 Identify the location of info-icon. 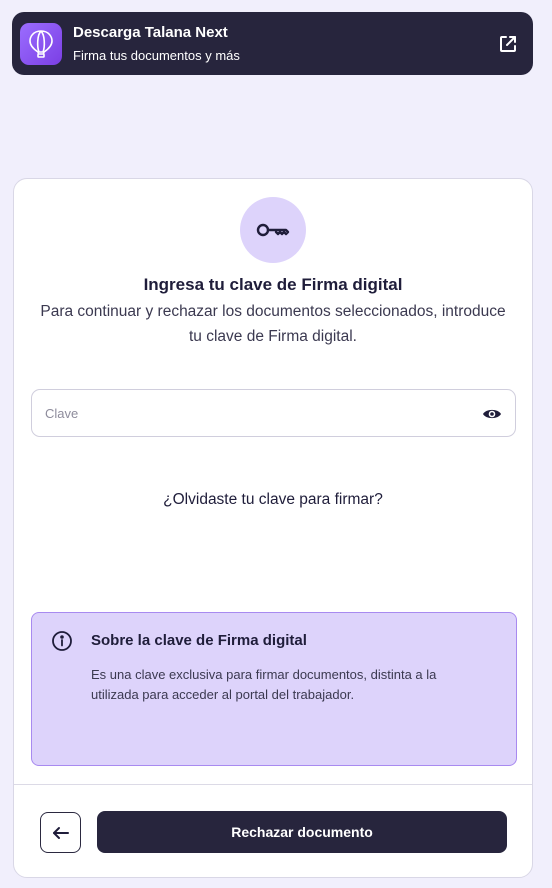
(62, 641).